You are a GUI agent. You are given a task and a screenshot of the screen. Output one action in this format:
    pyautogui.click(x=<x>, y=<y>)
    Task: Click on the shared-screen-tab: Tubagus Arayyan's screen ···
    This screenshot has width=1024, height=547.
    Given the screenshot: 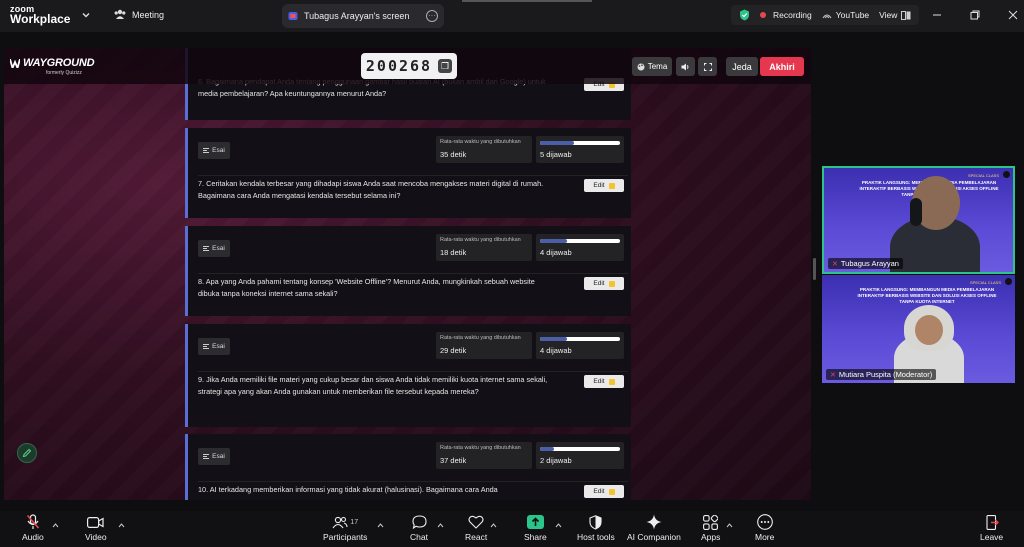 What is the action you would take?
    pyautogui.click(x=363, y=16)
    